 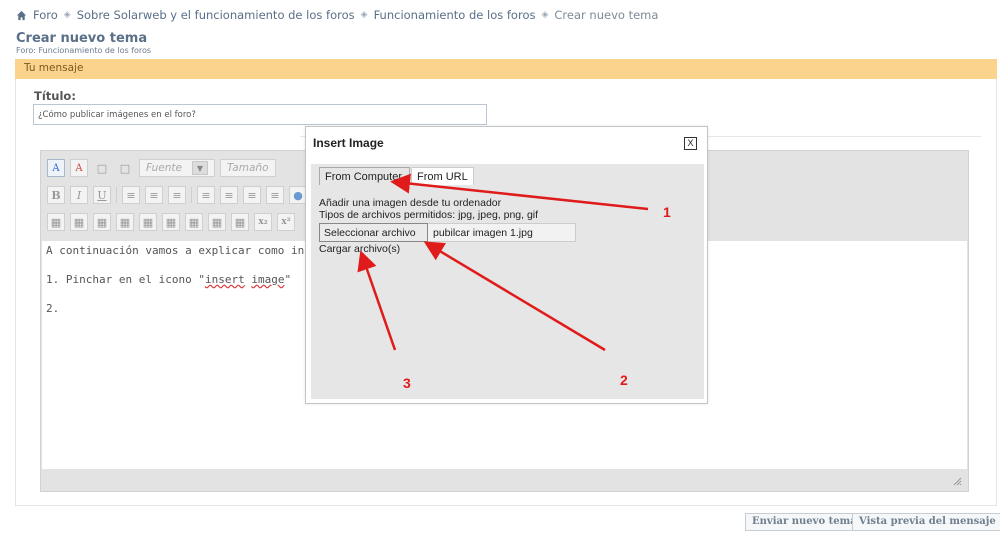 I want to click on tab-from-computer: From Computer, so click(x=364, y=176).